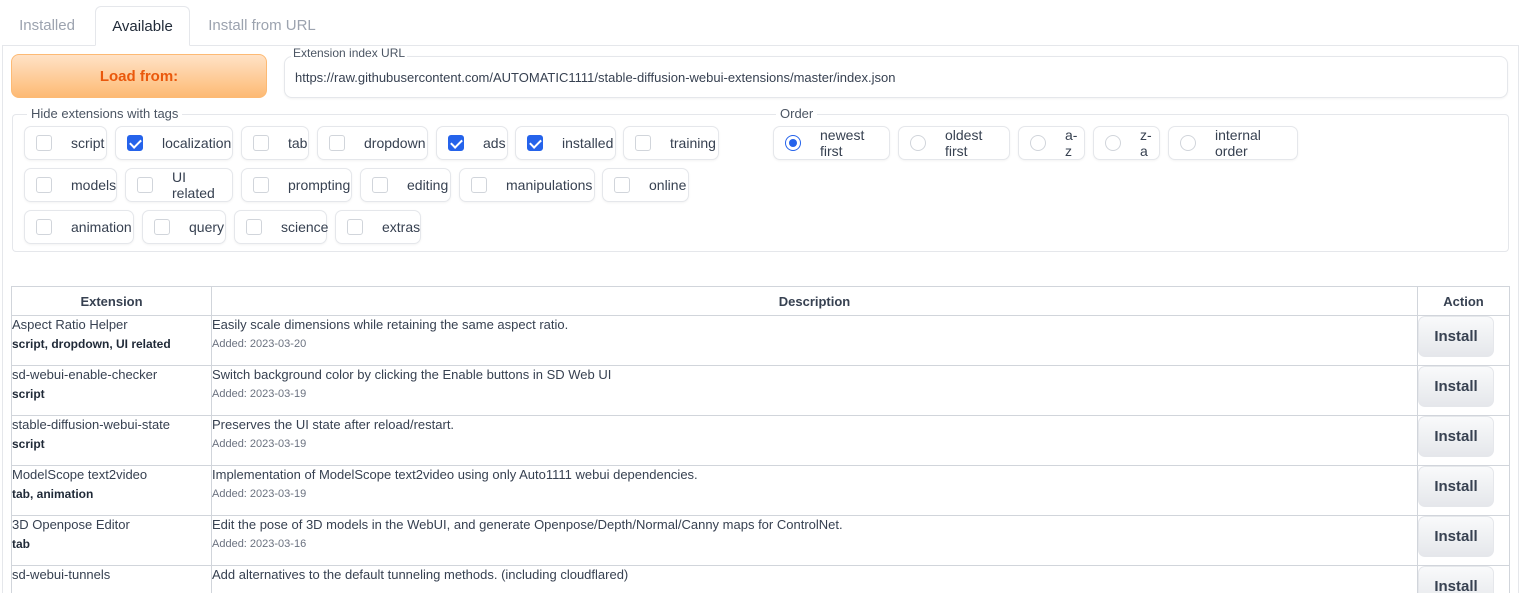 This screenshot has height=593, width=1521. I want to click on tag-filter-label: editing, so click(428, 185).